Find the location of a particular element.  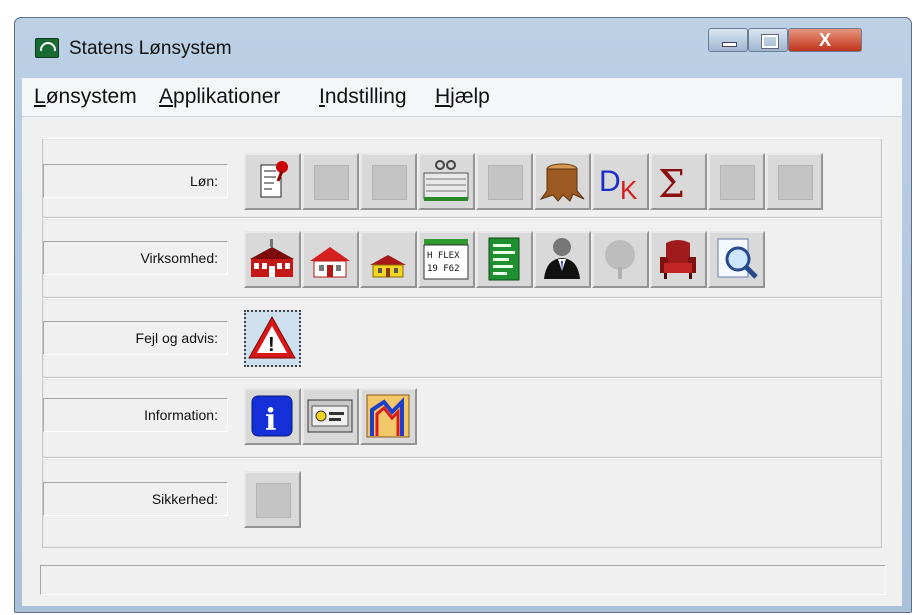

menu-hjaelp: Hjælp is located at coordinates (462, 97).